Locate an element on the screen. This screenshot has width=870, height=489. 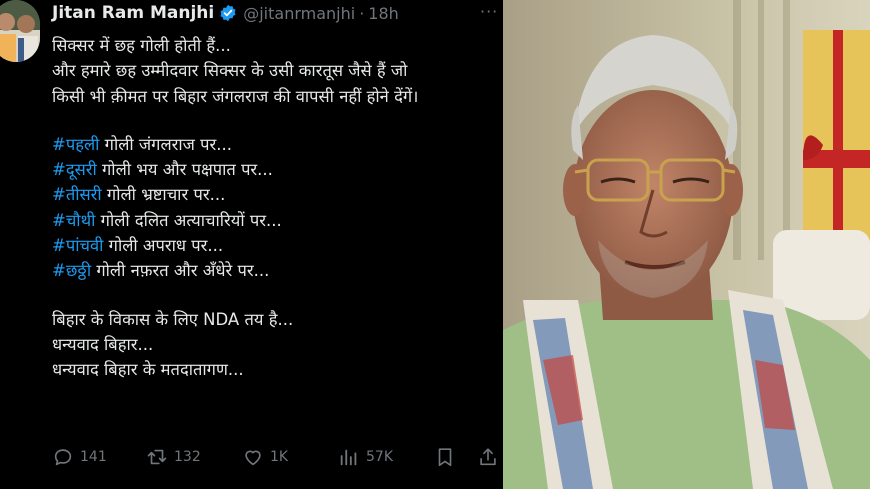
like-button: 1K is located at coordinates (265, 457).